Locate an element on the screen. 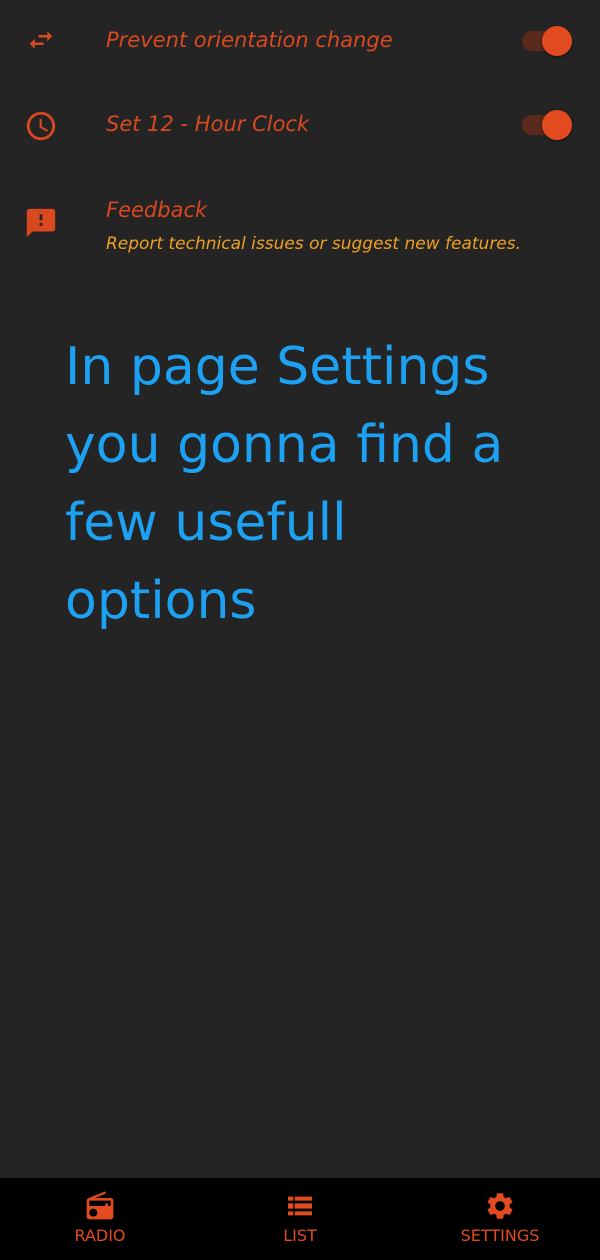  nav-item-settings: SETTINGS is located at coordinates (500, 1219).